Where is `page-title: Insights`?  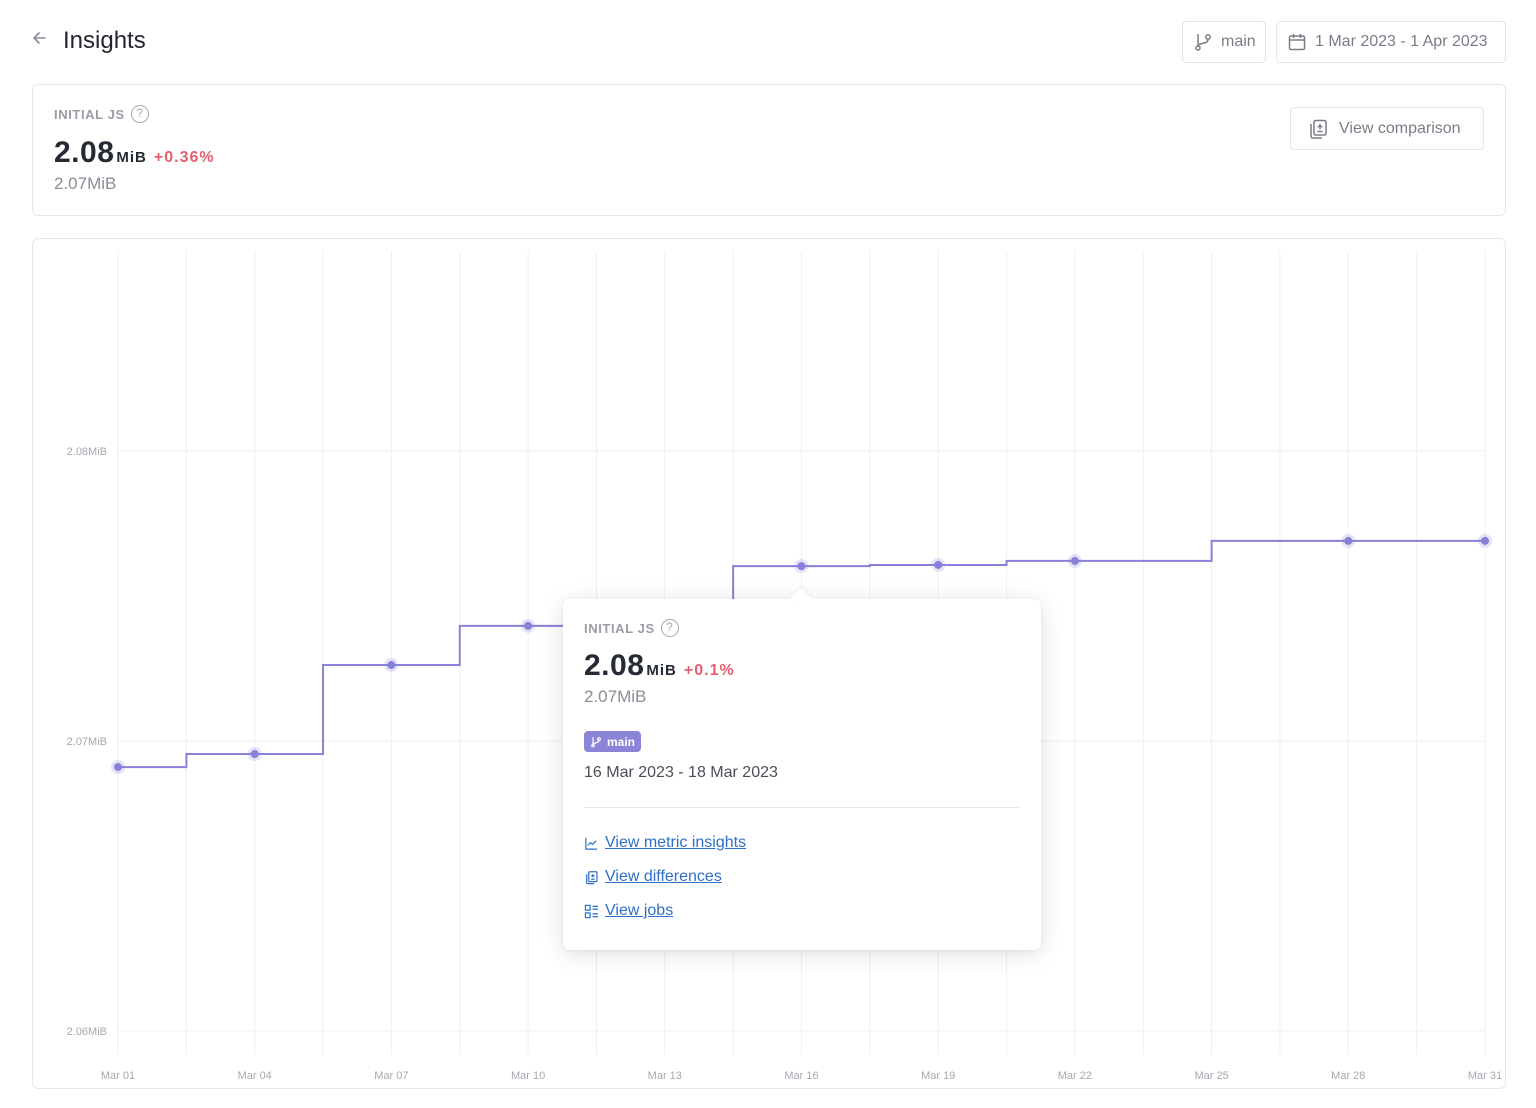
page-title: Insights is located at coordinates (104, 40).